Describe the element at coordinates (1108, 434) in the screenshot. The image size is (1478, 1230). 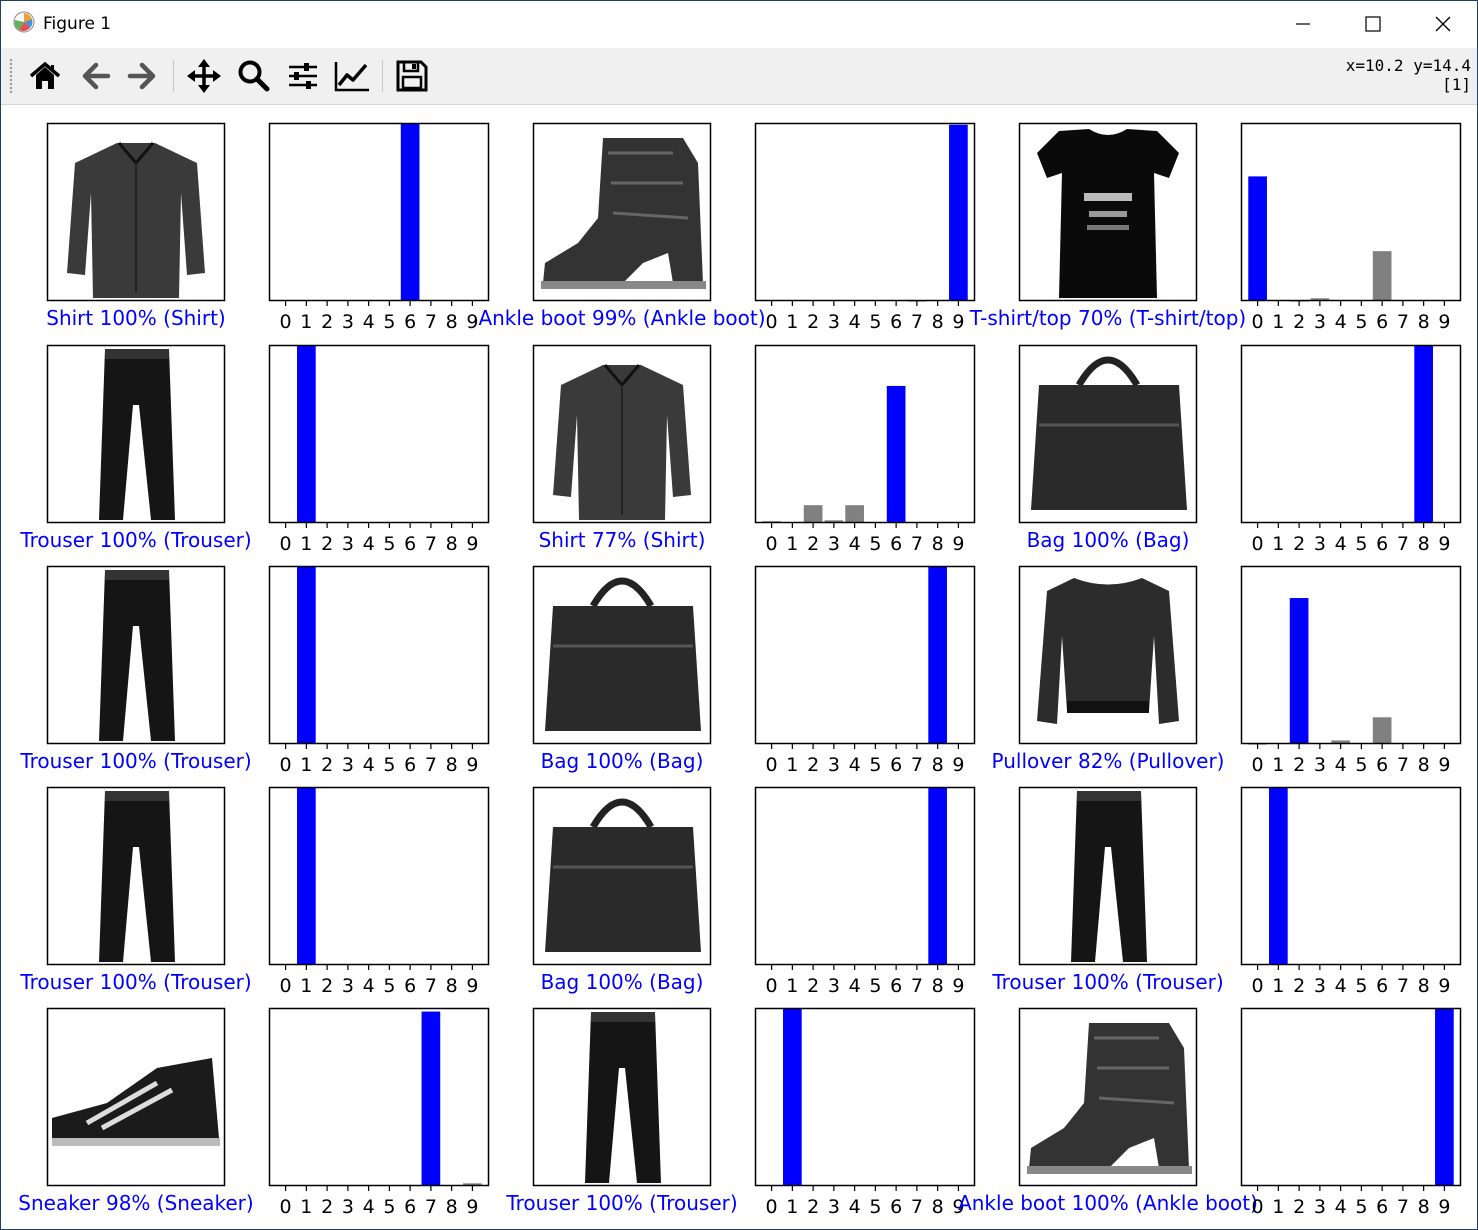
I see `bag-thumbnail` at that location.